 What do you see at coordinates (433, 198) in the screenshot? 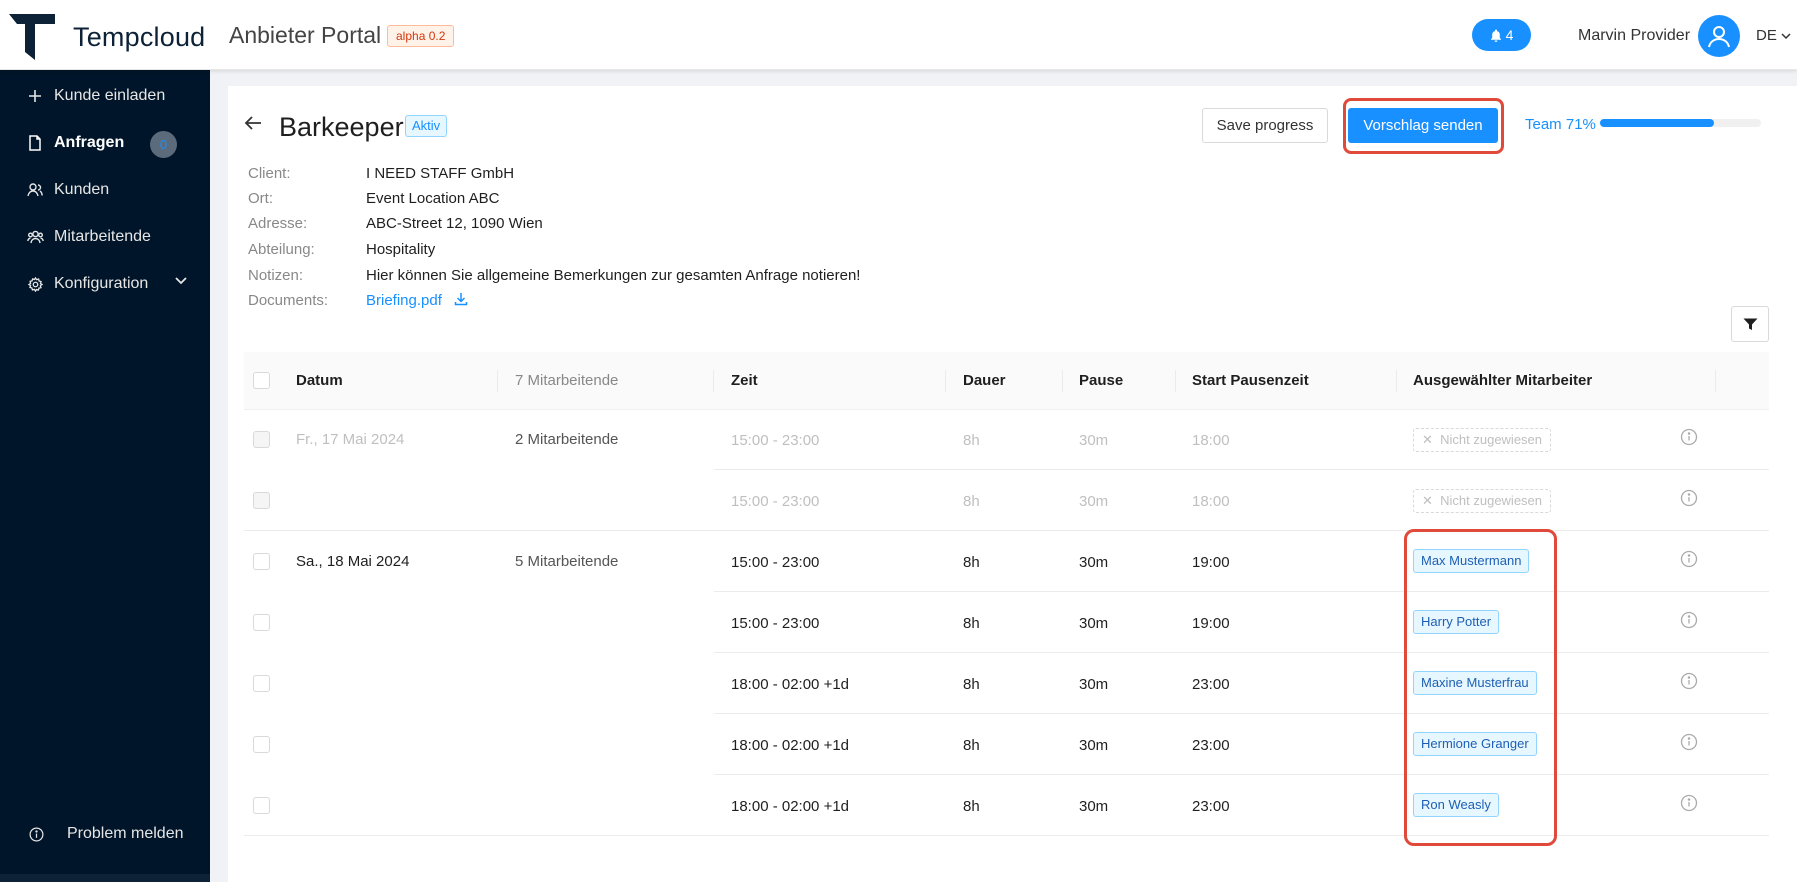
I see `ort-value: Event Location ABC` at bounding box center [433, 198].